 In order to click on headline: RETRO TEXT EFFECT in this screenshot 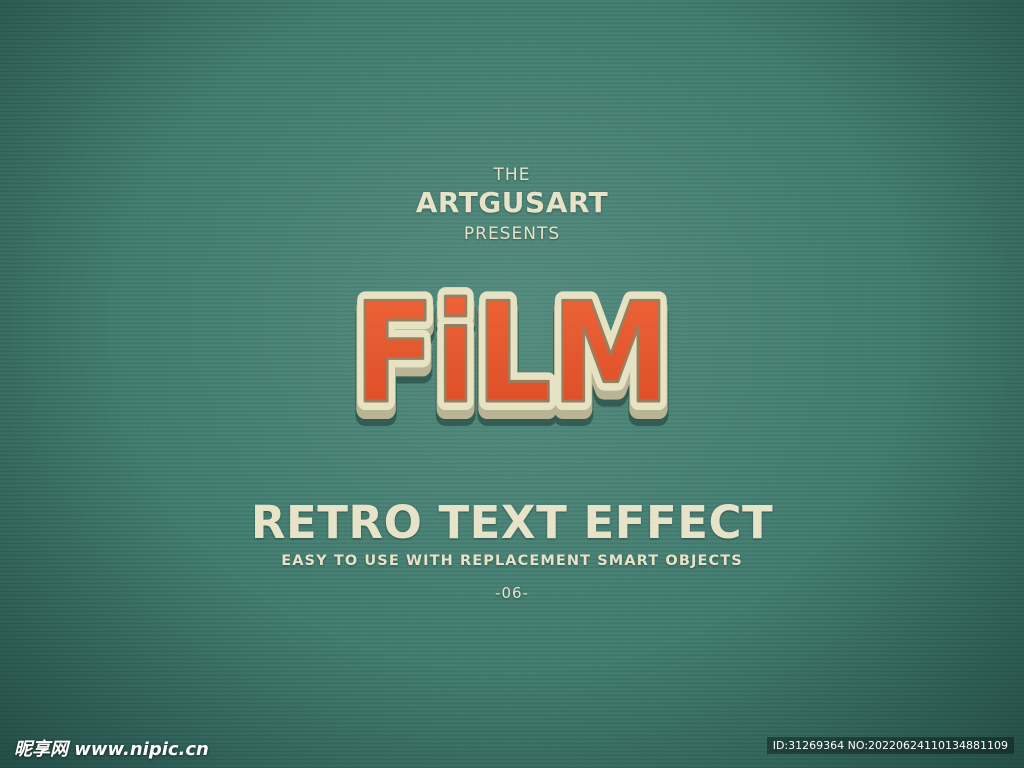, I will do `click(512, 522)`.